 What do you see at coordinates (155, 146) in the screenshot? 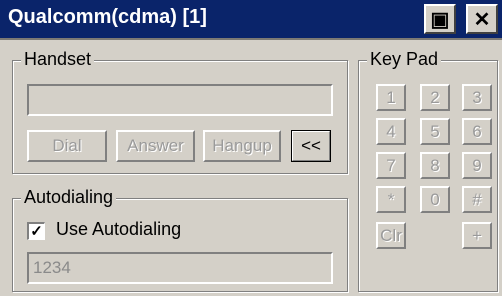
I see `answer-button: Answer` at bounding box center [155, 146].